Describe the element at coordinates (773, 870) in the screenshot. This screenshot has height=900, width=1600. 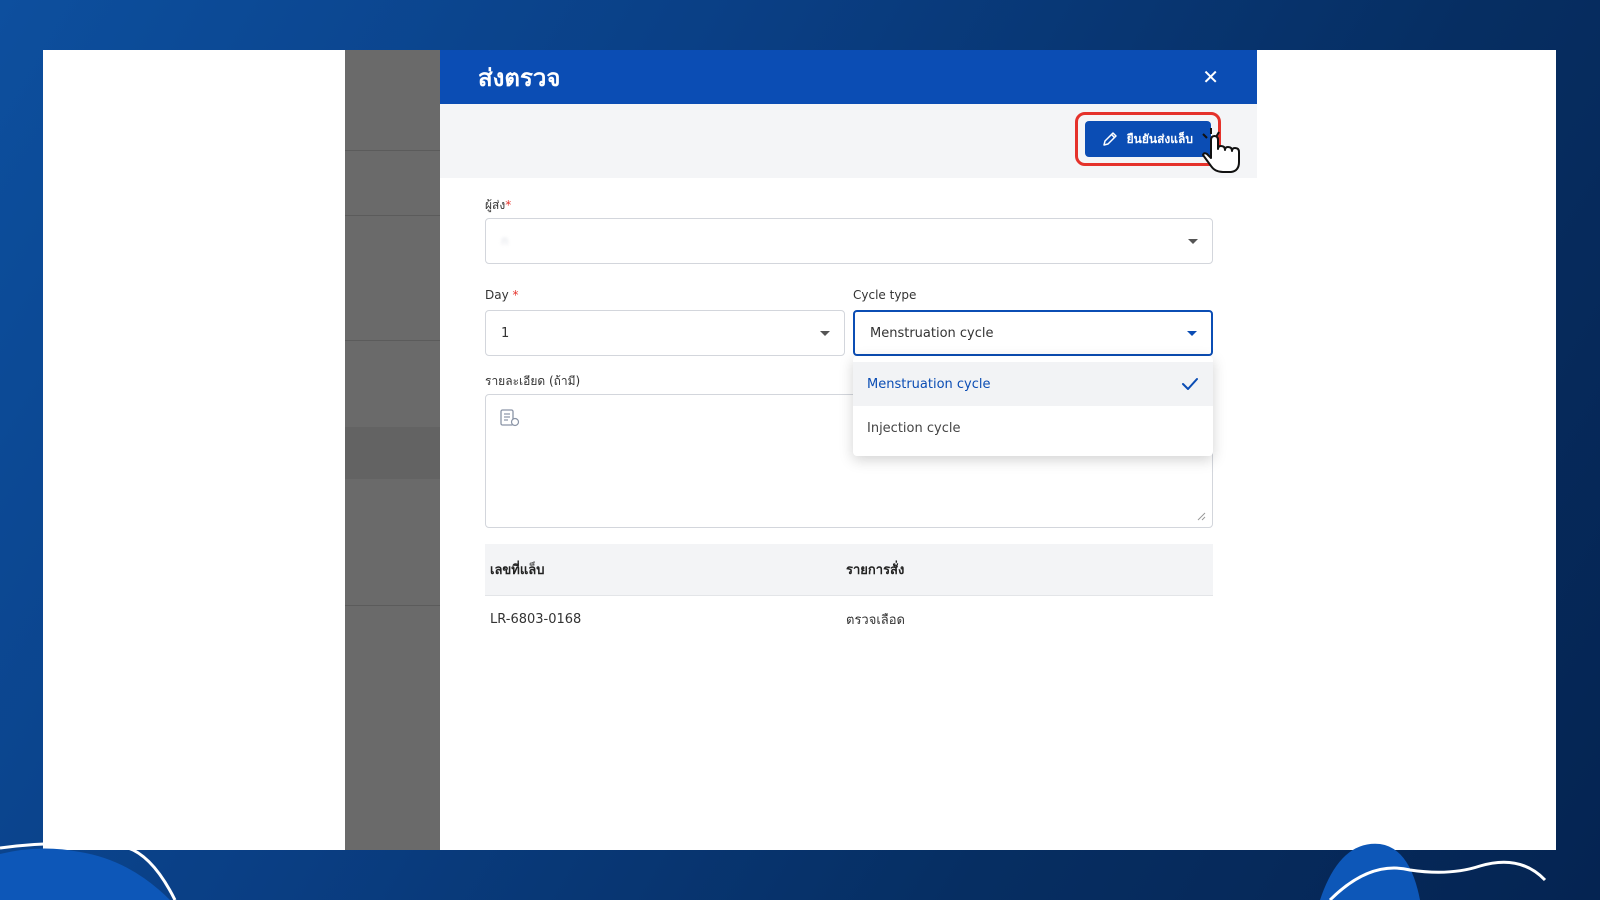
I see `decorative-wave` at that location.